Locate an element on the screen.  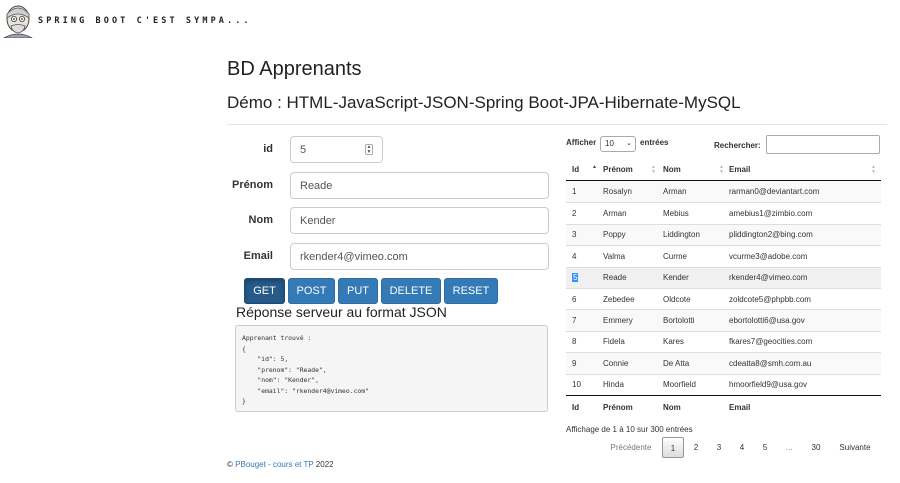
id-label: id is located at coordinates (268, 149).